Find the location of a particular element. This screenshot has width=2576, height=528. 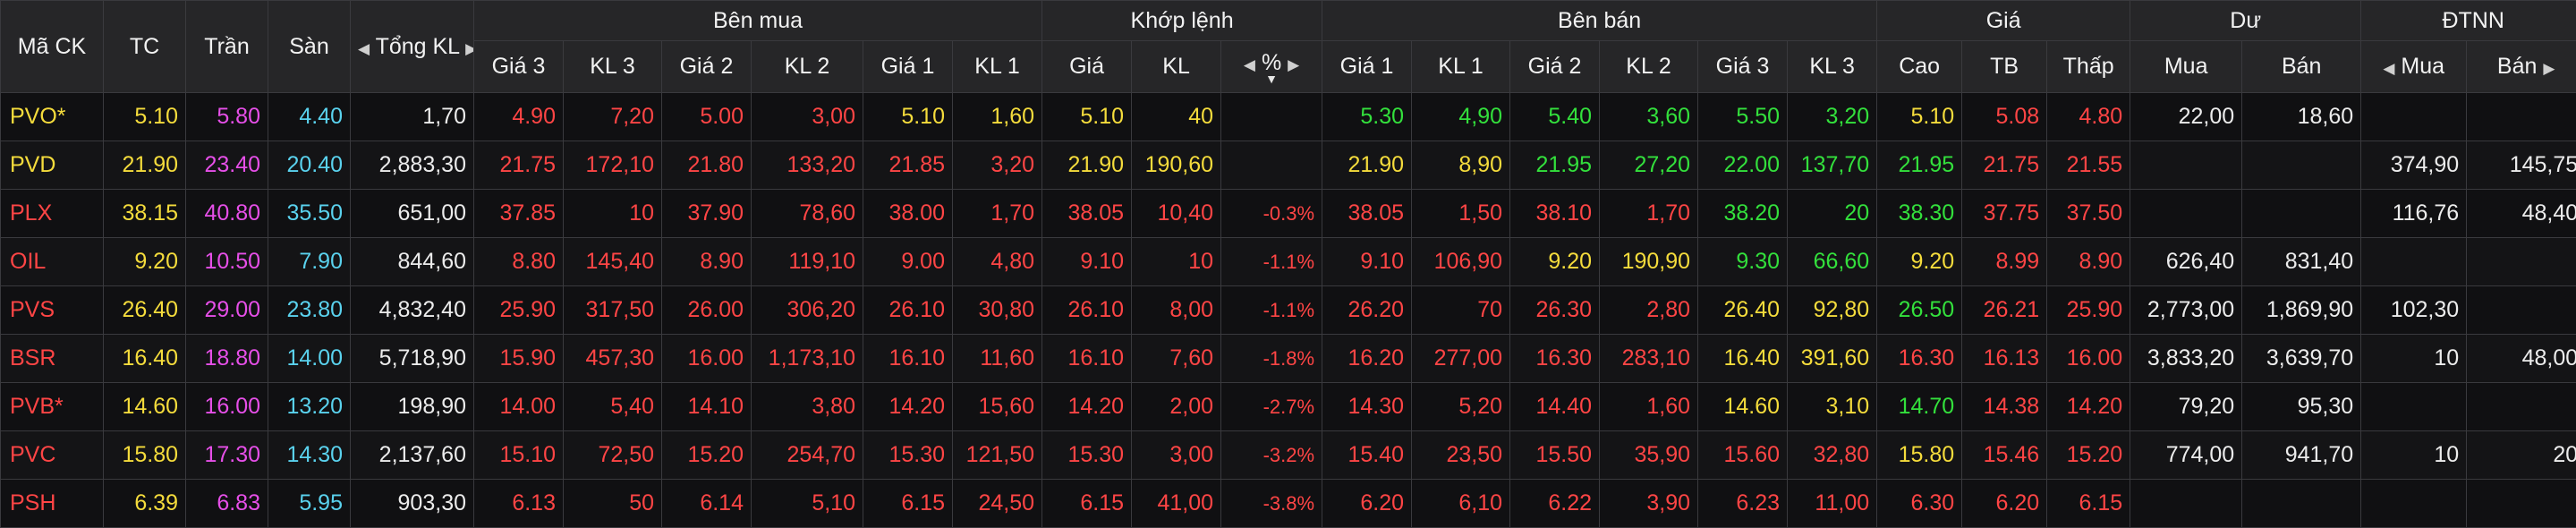

bid-price2-cell: 16.00 is located at coordinates (707, 359).